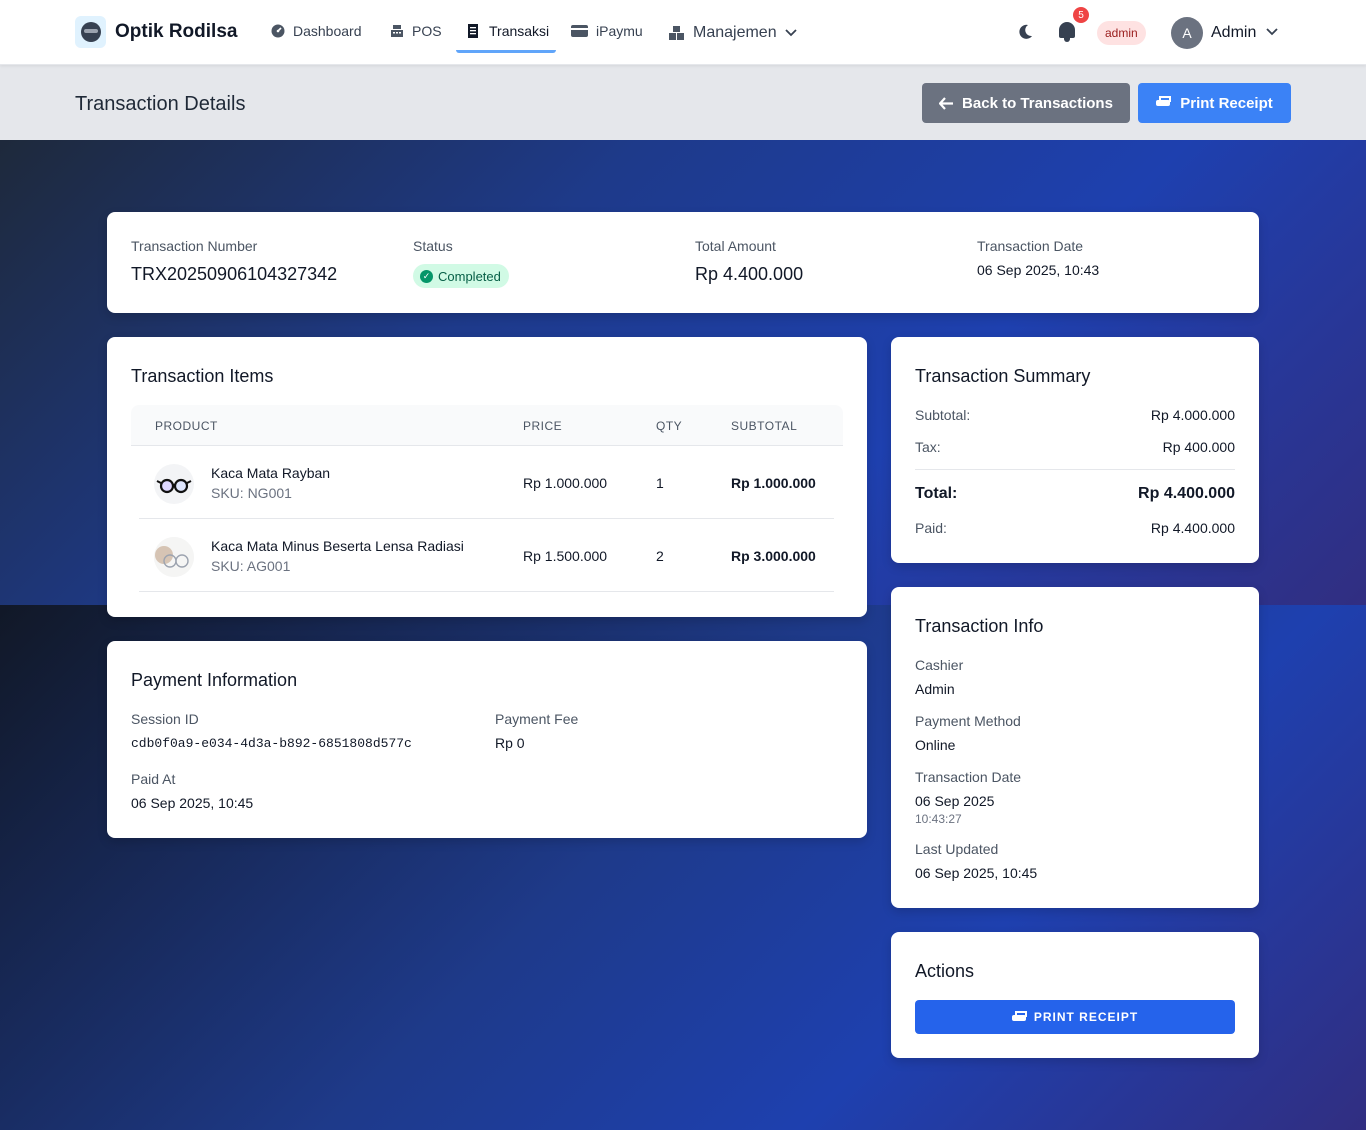 The image size is (1366, 1130). I want to click on card-title: Payment Information, so click(214, 680).